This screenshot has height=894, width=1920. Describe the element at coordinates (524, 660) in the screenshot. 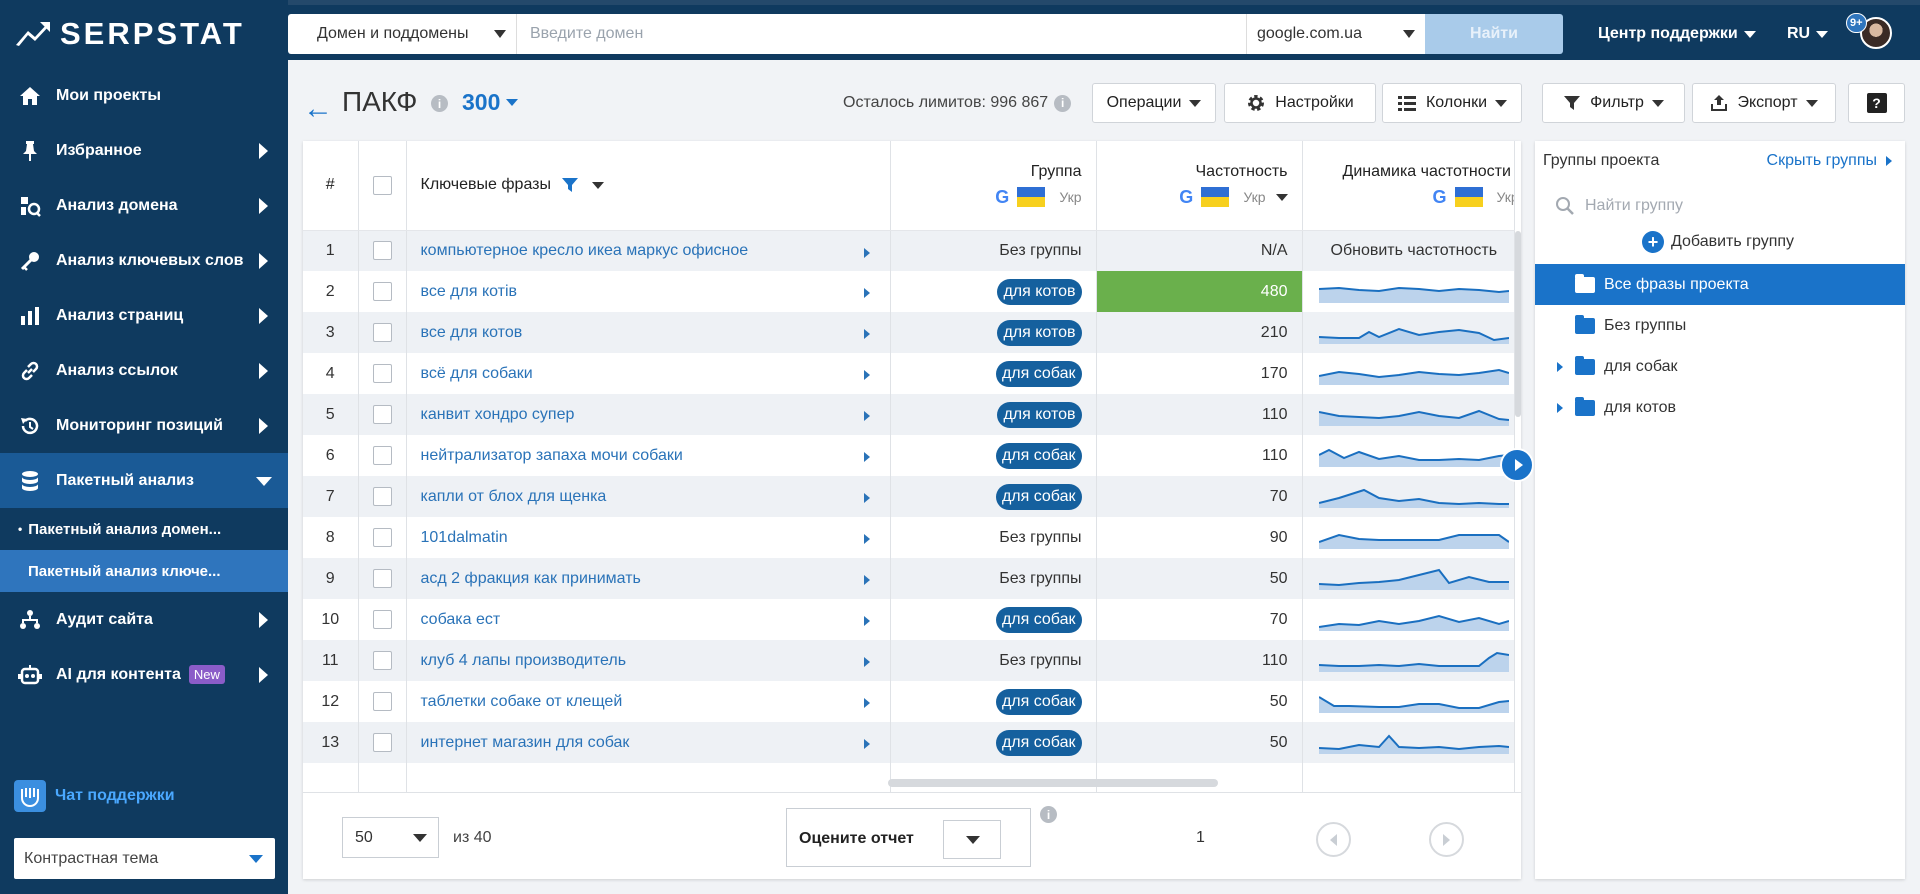

I see `keyword-link: клуб 4 лапы производитель` at that location.